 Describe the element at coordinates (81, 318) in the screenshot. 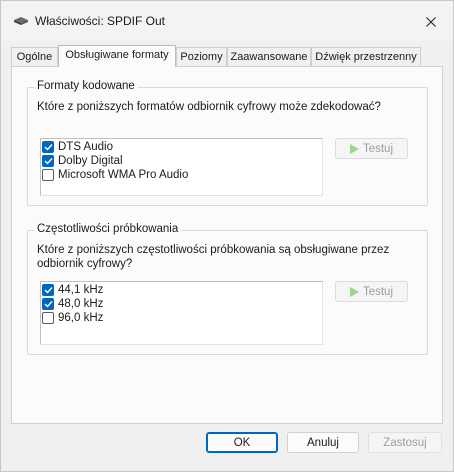

I see `rate-label: 96,0 kHz` at that location.